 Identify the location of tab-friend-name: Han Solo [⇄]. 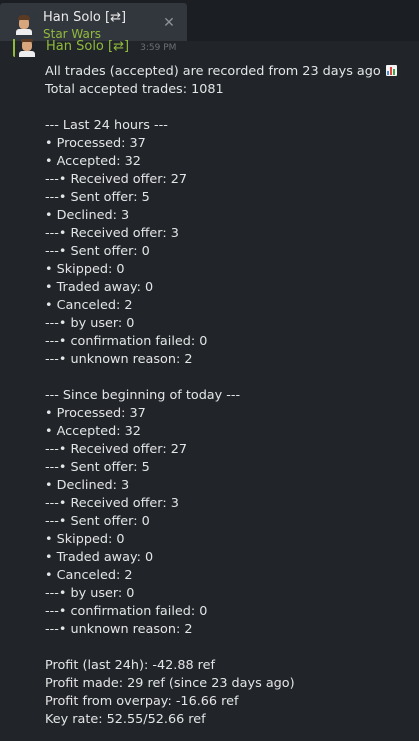
(85, 17).